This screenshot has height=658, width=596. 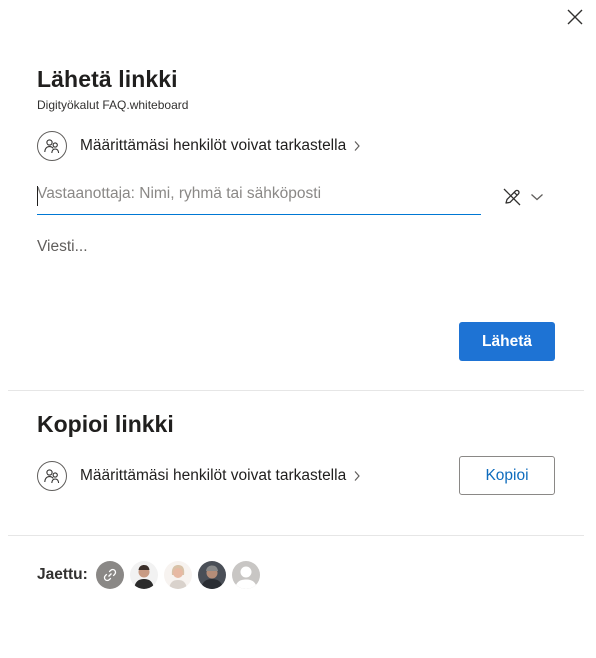 I want to click on file-name: Digityökalut FAQ.whiteboard, so click(x=113, y=105).